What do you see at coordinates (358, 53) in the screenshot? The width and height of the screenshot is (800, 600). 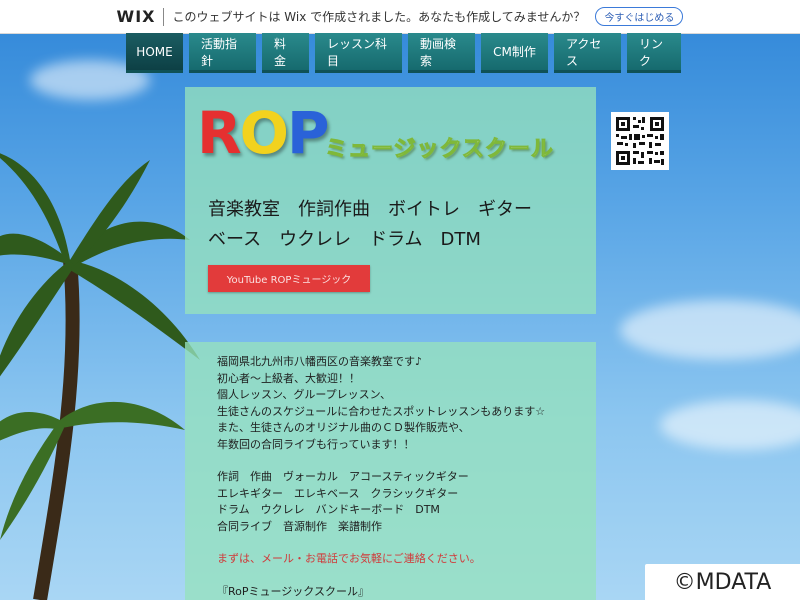 I see `nav-item-lessons: レッスン科目` at bounding box center [358, 53].